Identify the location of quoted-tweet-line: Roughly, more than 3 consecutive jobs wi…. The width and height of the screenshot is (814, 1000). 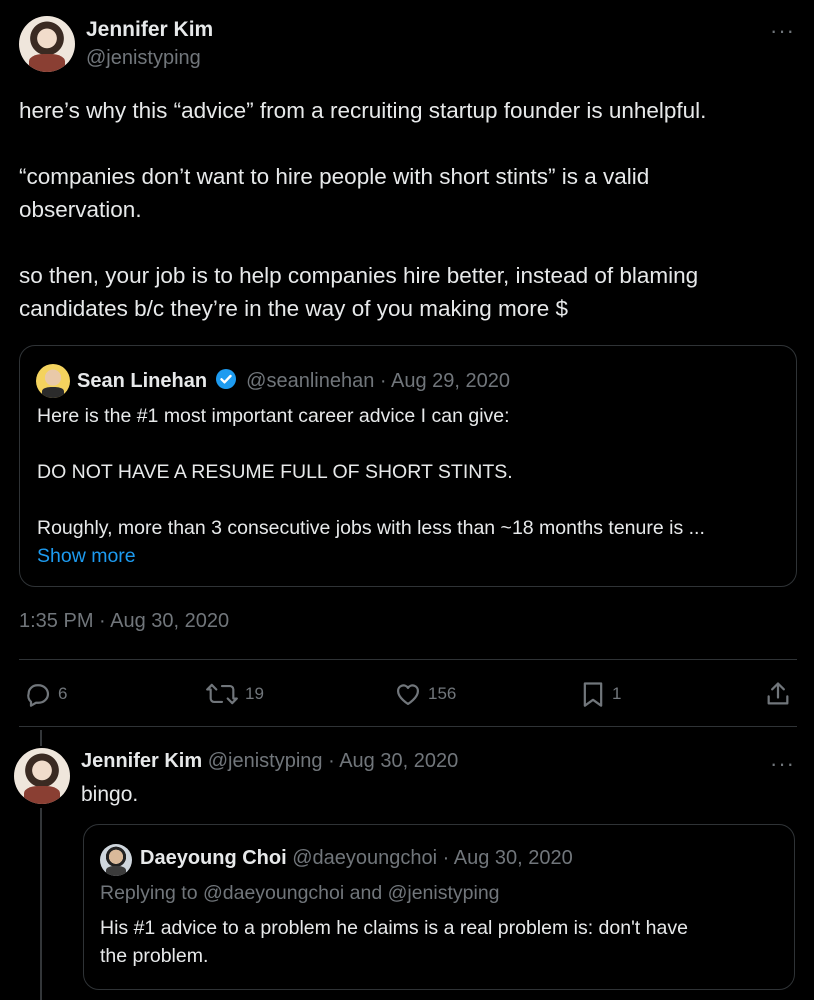
(371, 528).